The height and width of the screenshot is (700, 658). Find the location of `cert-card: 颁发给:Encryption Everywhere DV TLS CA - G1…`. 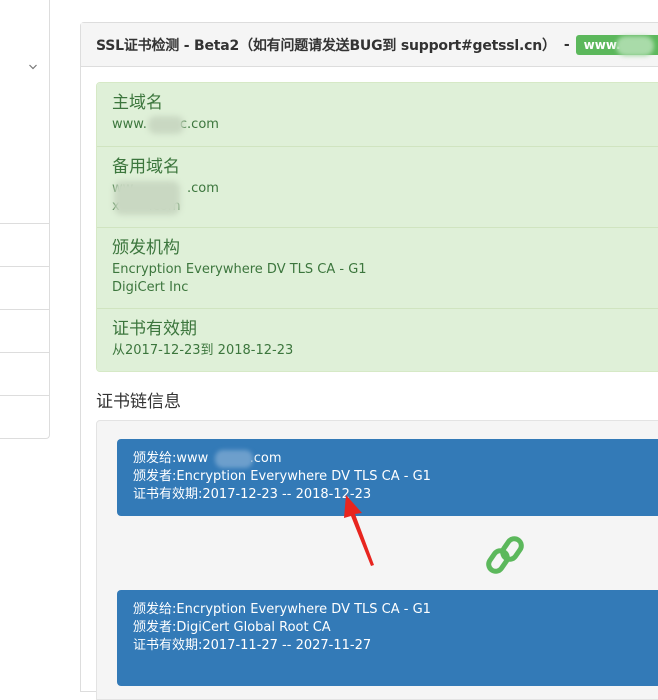

cert-card: 颁发给:Encryption Everywhere DV TLS CA - G1… is located at coordinates (387, 638).